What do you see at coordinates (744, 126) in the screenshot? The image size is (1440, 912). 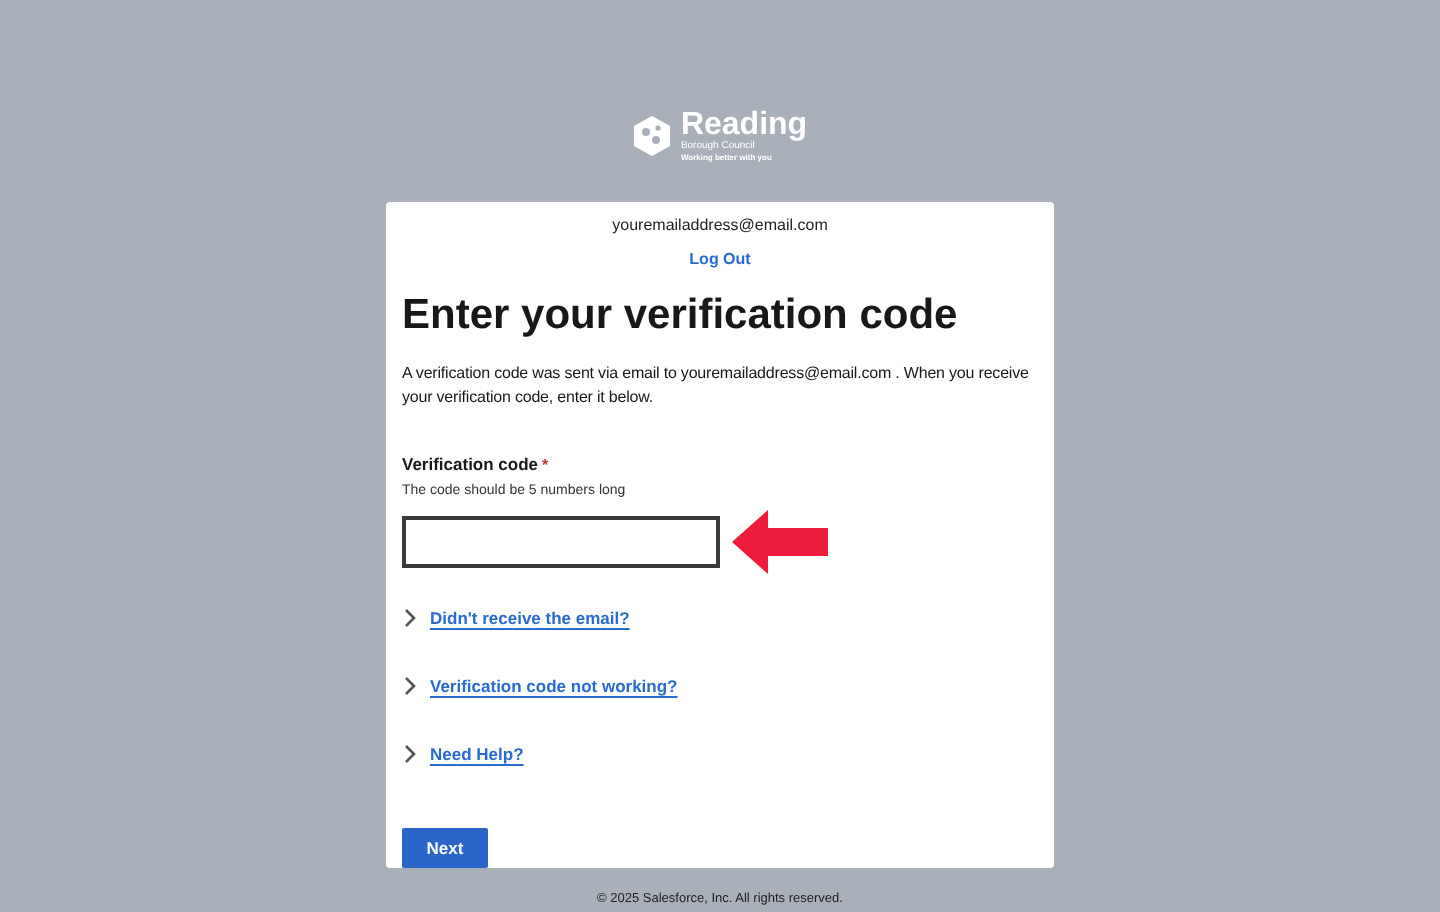 I see `logo-name: Reading` at bounding box center [744, 126].